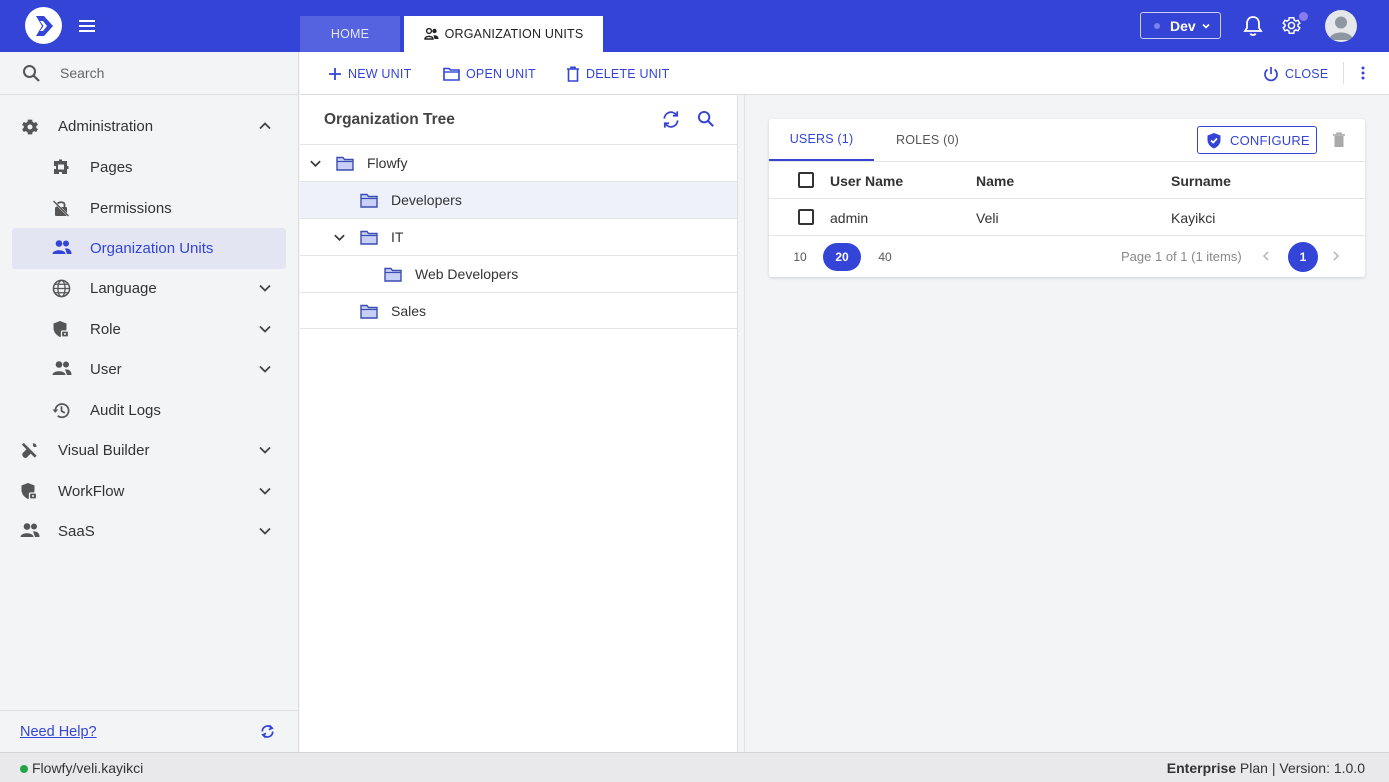 This screenshot has width=1389, height=782. Describe the element at coordinates (267, 731) in the screenshot. I see `sync-icon` at that location.